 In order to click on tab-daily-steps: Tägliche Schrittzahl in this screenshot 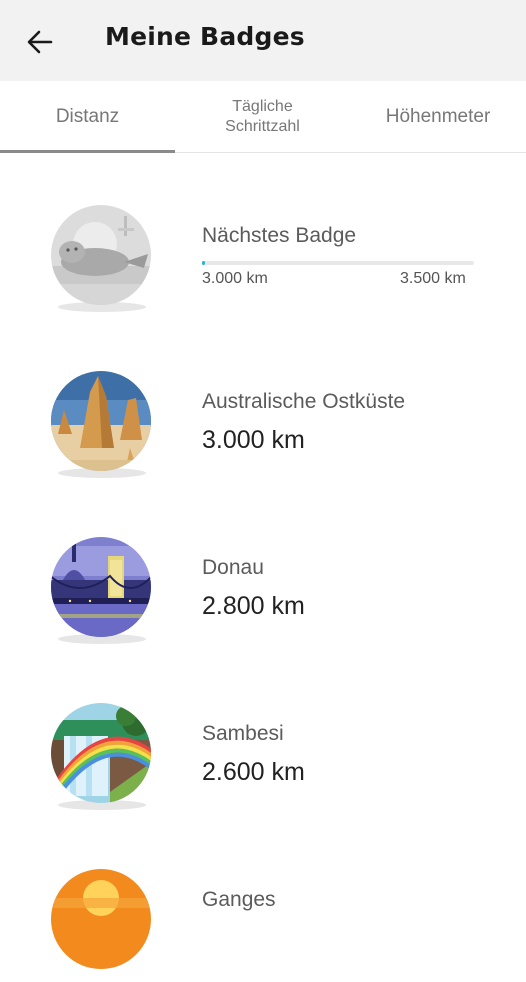, I will do `click(262, 116)`.